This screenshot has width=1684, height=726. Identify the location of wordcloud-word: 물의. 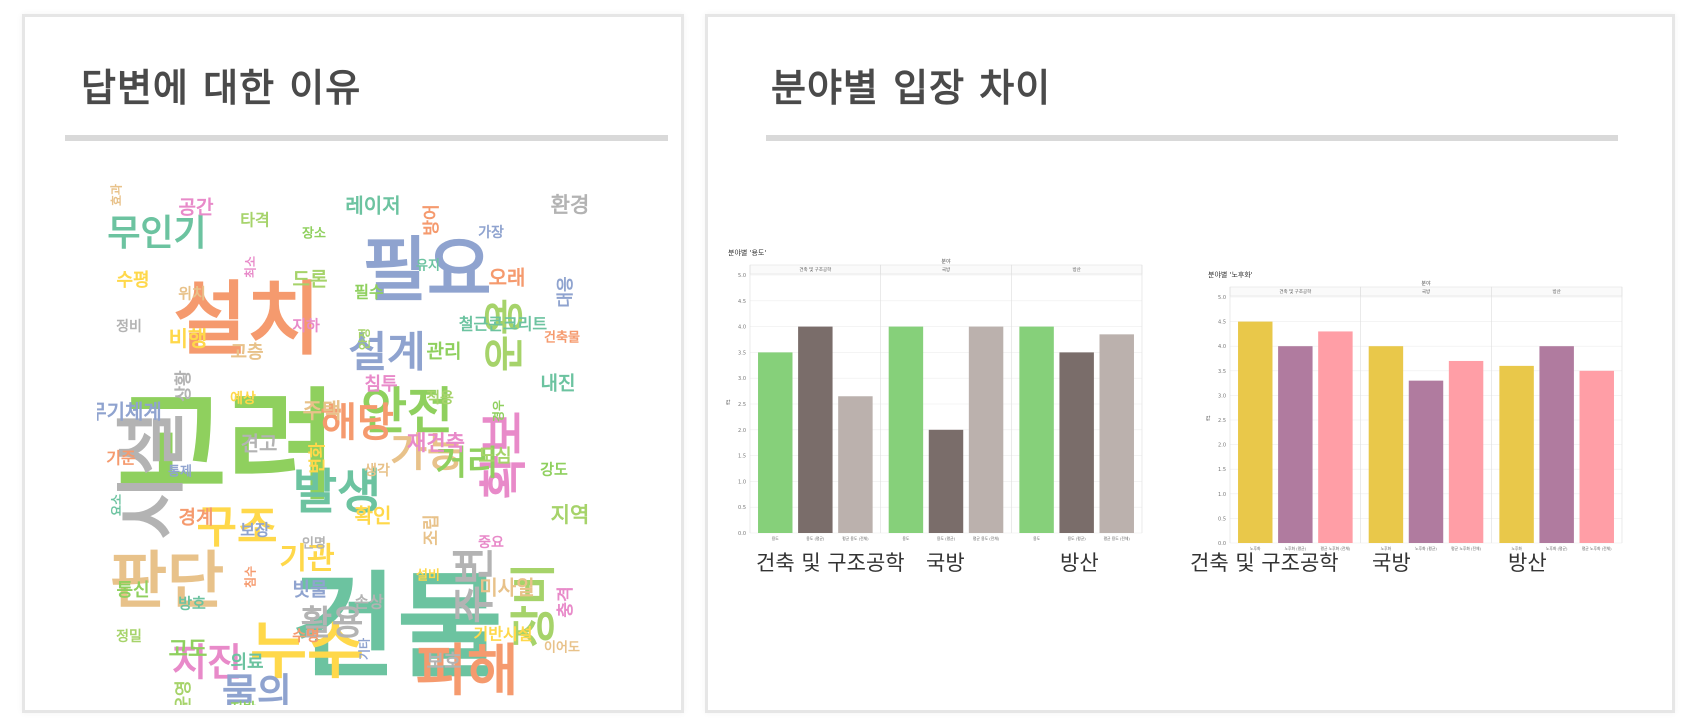
(257, 688).